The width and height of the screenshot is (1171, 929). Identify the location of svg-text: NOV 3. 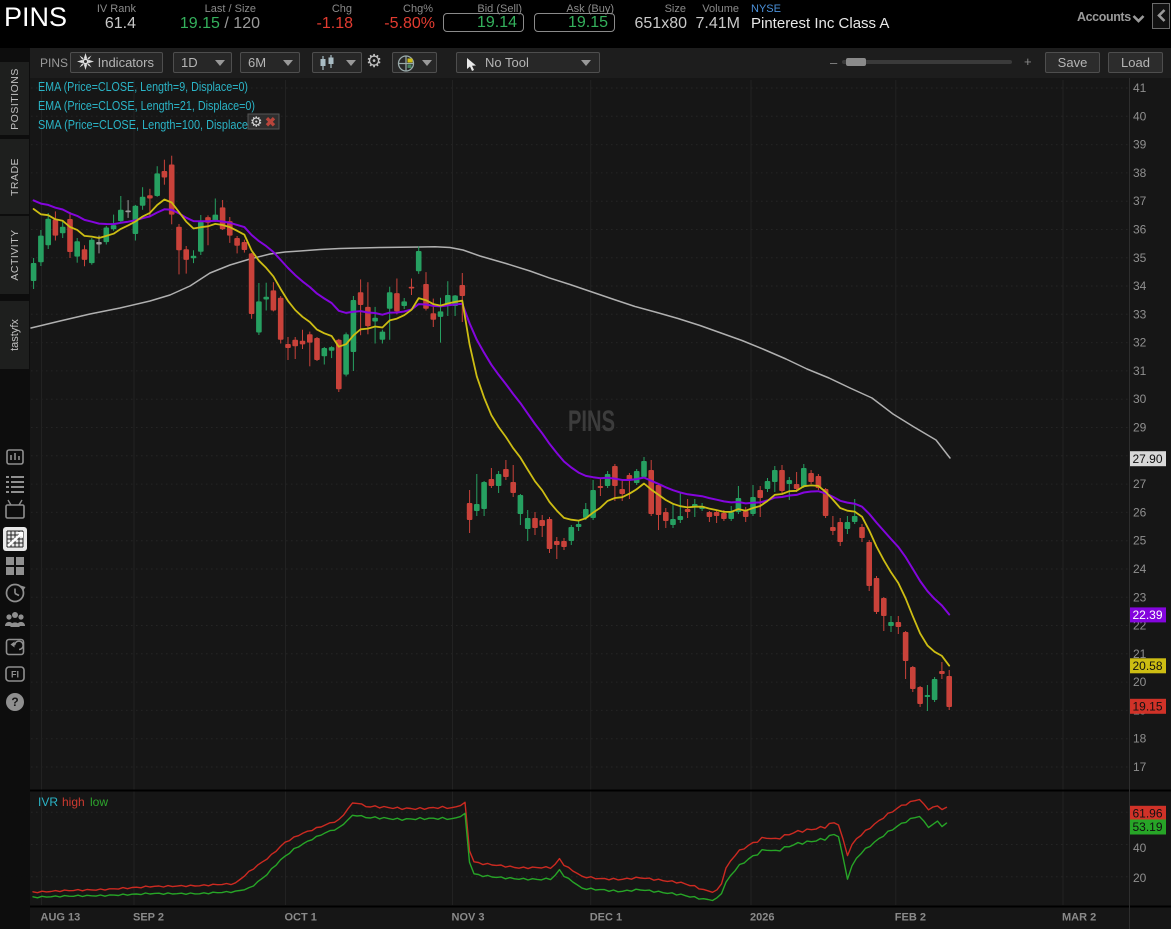
(468, 918).